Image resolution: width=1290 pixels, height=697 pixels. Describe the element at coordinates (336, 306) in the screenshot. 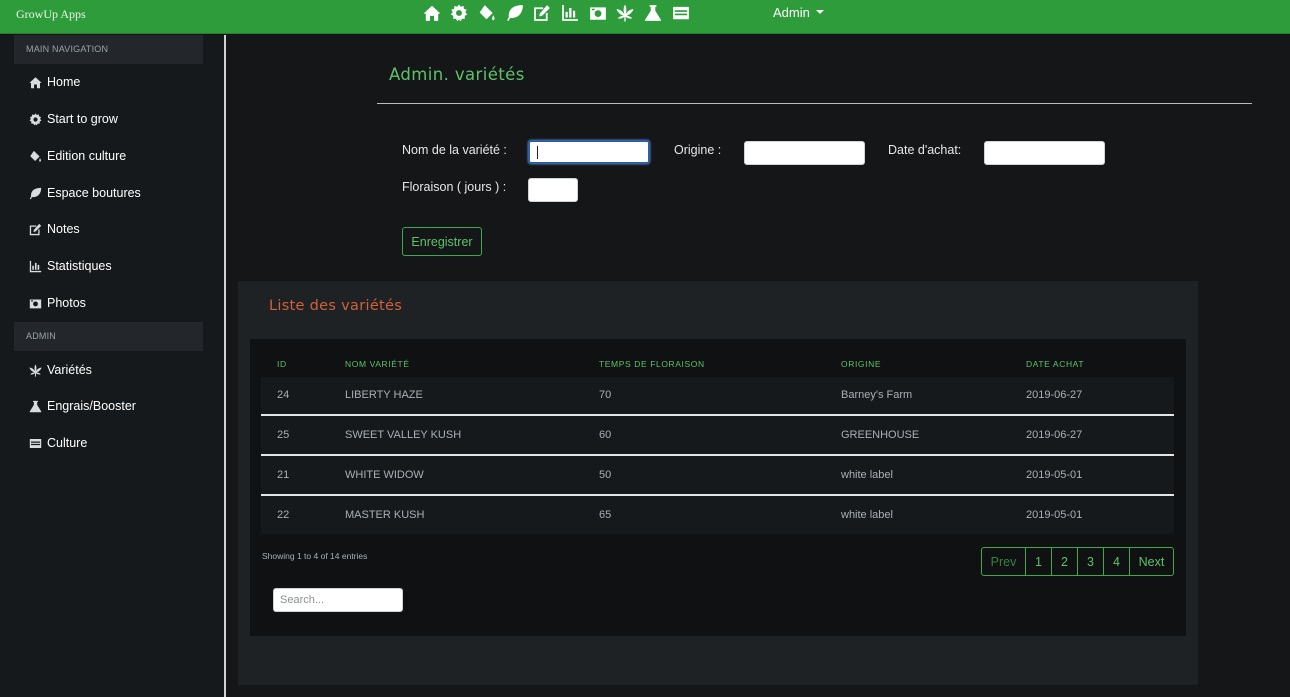

I see `varieties-list-title: Liste des variétés` at that location.